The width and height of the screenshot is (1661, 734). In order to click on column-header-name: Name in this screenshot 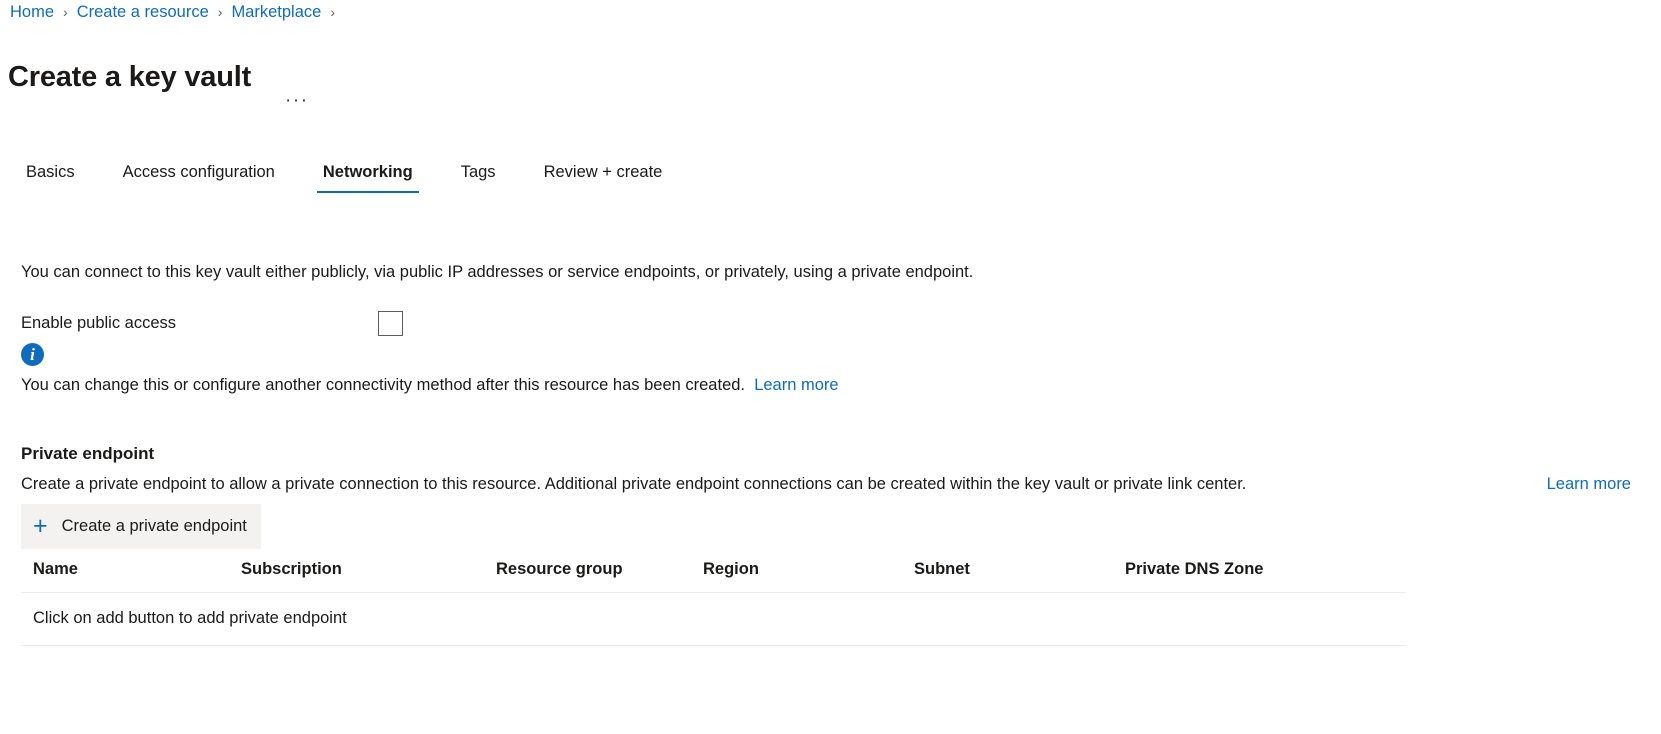, I will do `click(137, 569)`.